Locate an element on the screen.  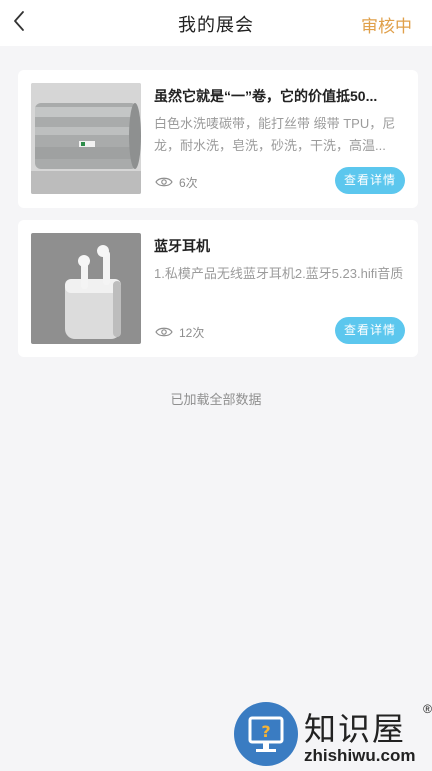
monitor-question-icon: ? is located at coordinates (266, 734).